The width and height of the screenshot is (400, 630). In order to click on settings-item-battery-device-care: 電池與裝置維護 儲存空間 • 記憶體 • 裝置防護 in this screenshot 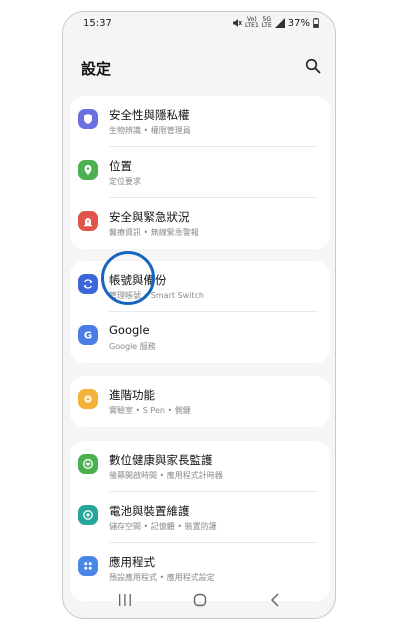, I will do `click(200, 517)`.